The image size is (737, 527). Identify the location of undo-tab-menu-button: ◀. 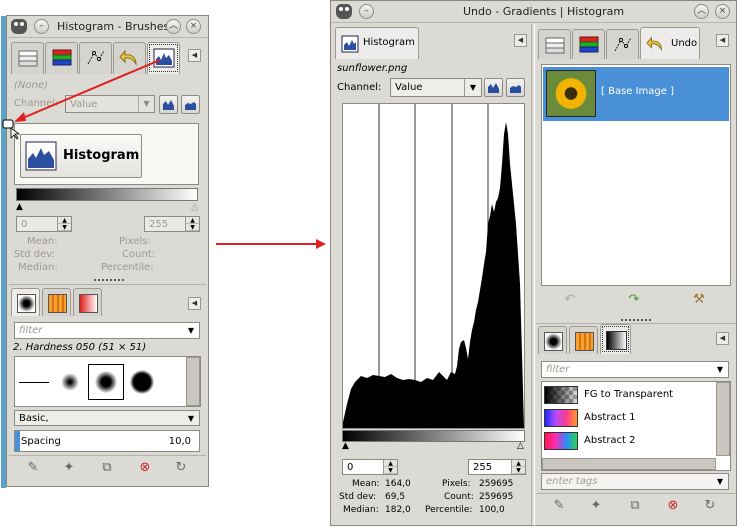
(722, 40).